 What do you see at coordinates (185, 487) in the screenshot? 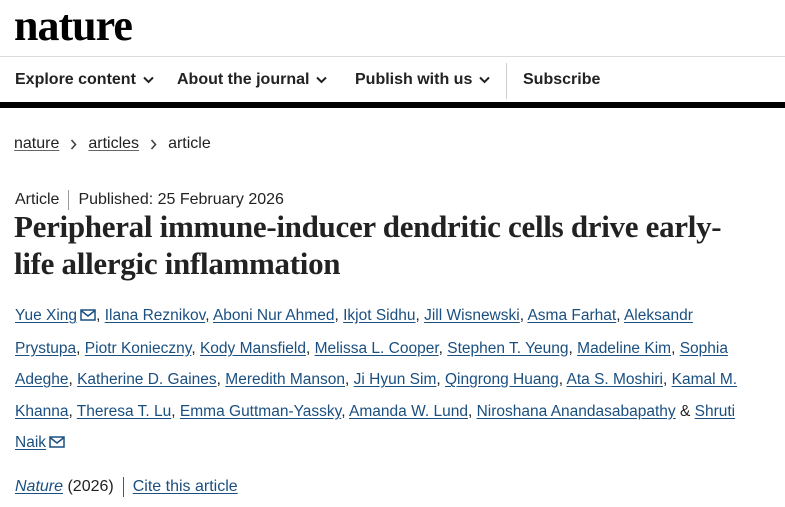
I see `cite-article-link: Cite this article` at bounding box center [185, 487].